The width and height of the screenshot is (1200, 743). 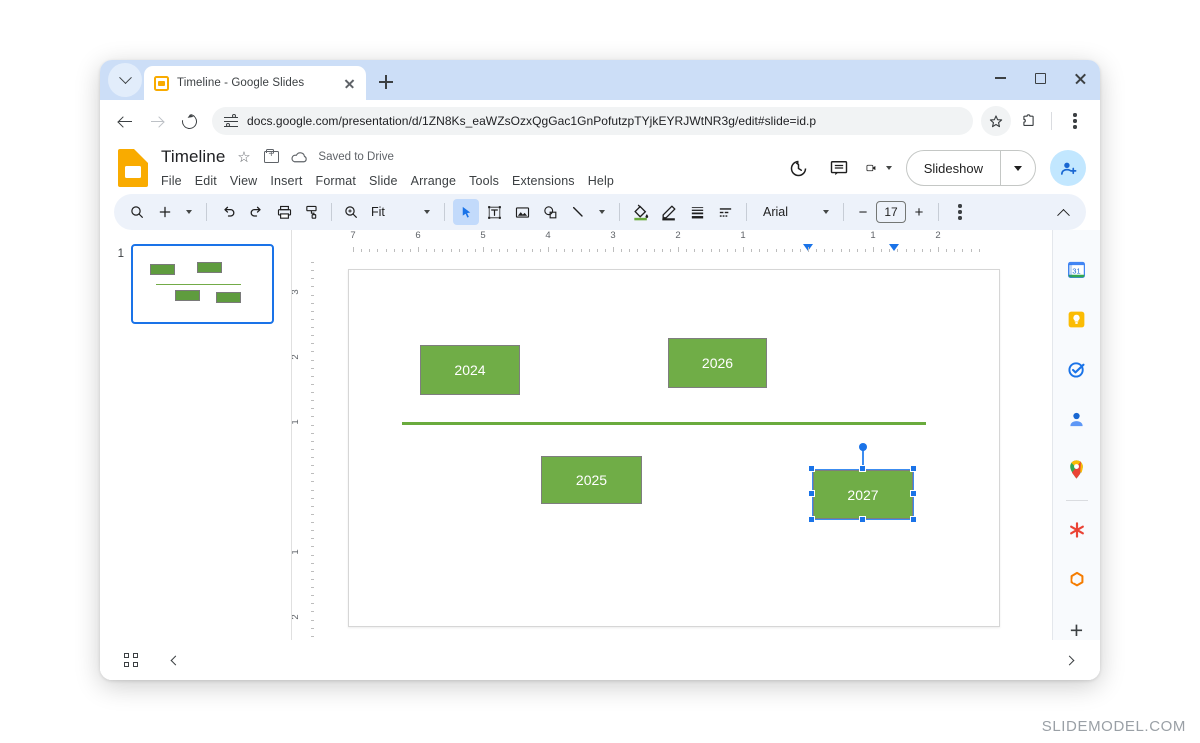 What do you see at coordinates (171, 181) in the screenshot?
I see `menu-file: File` at bounding box center [171, 181].